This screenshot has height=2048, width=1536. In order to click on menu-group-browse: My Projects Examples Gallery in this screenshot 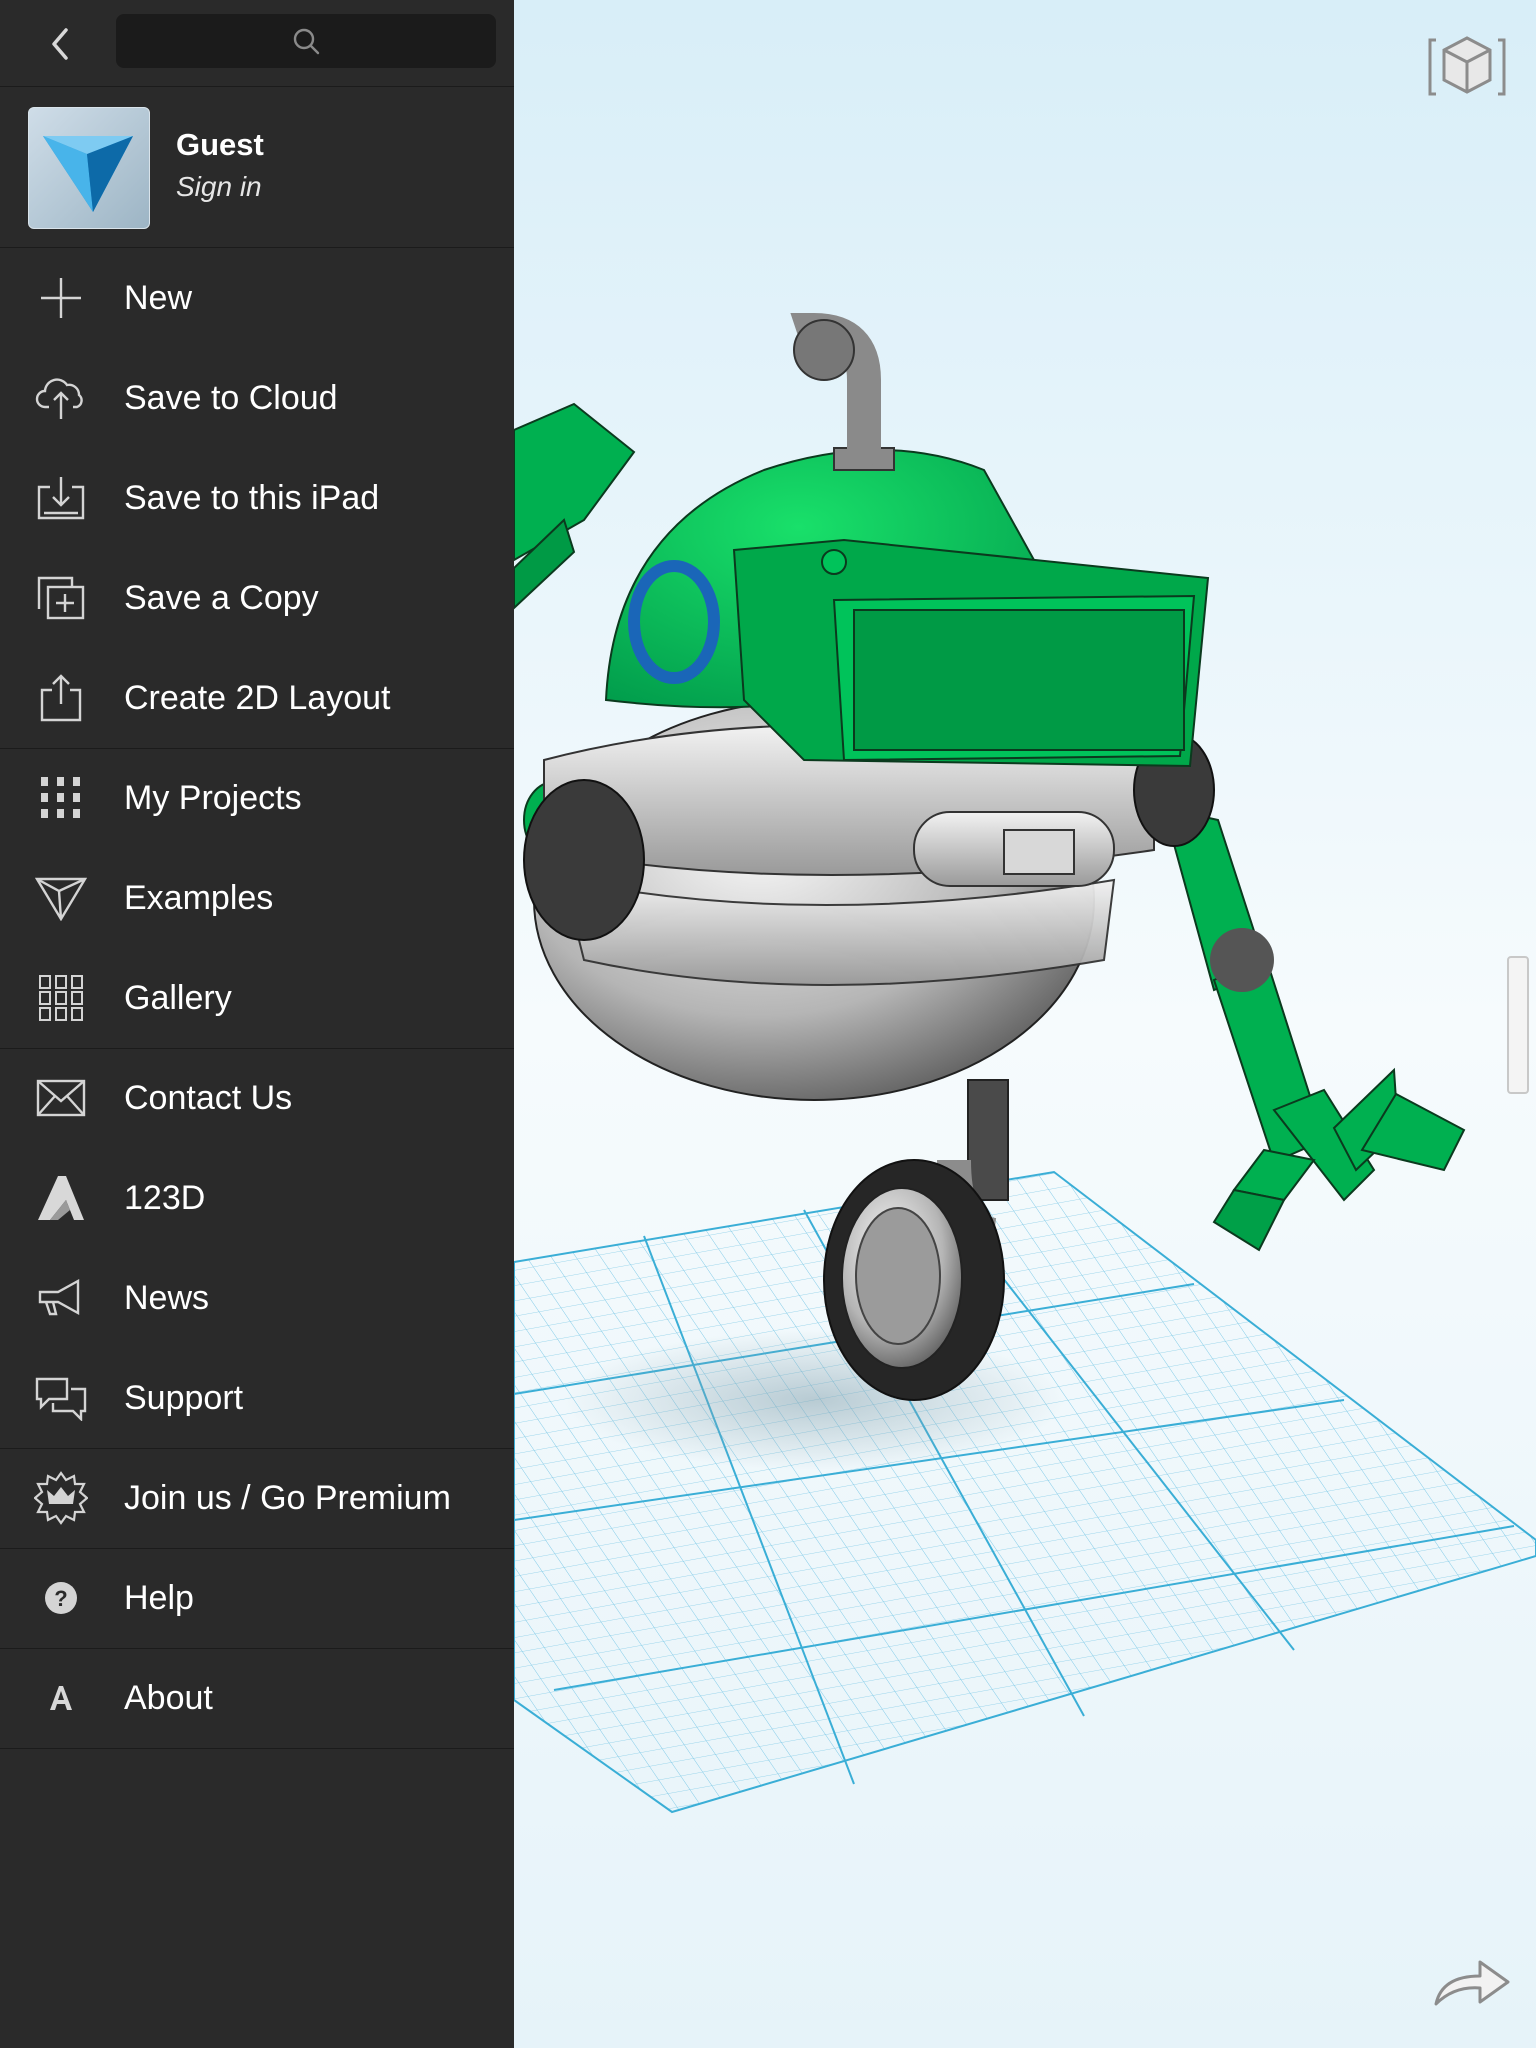, I will do `click(257, 898)`.